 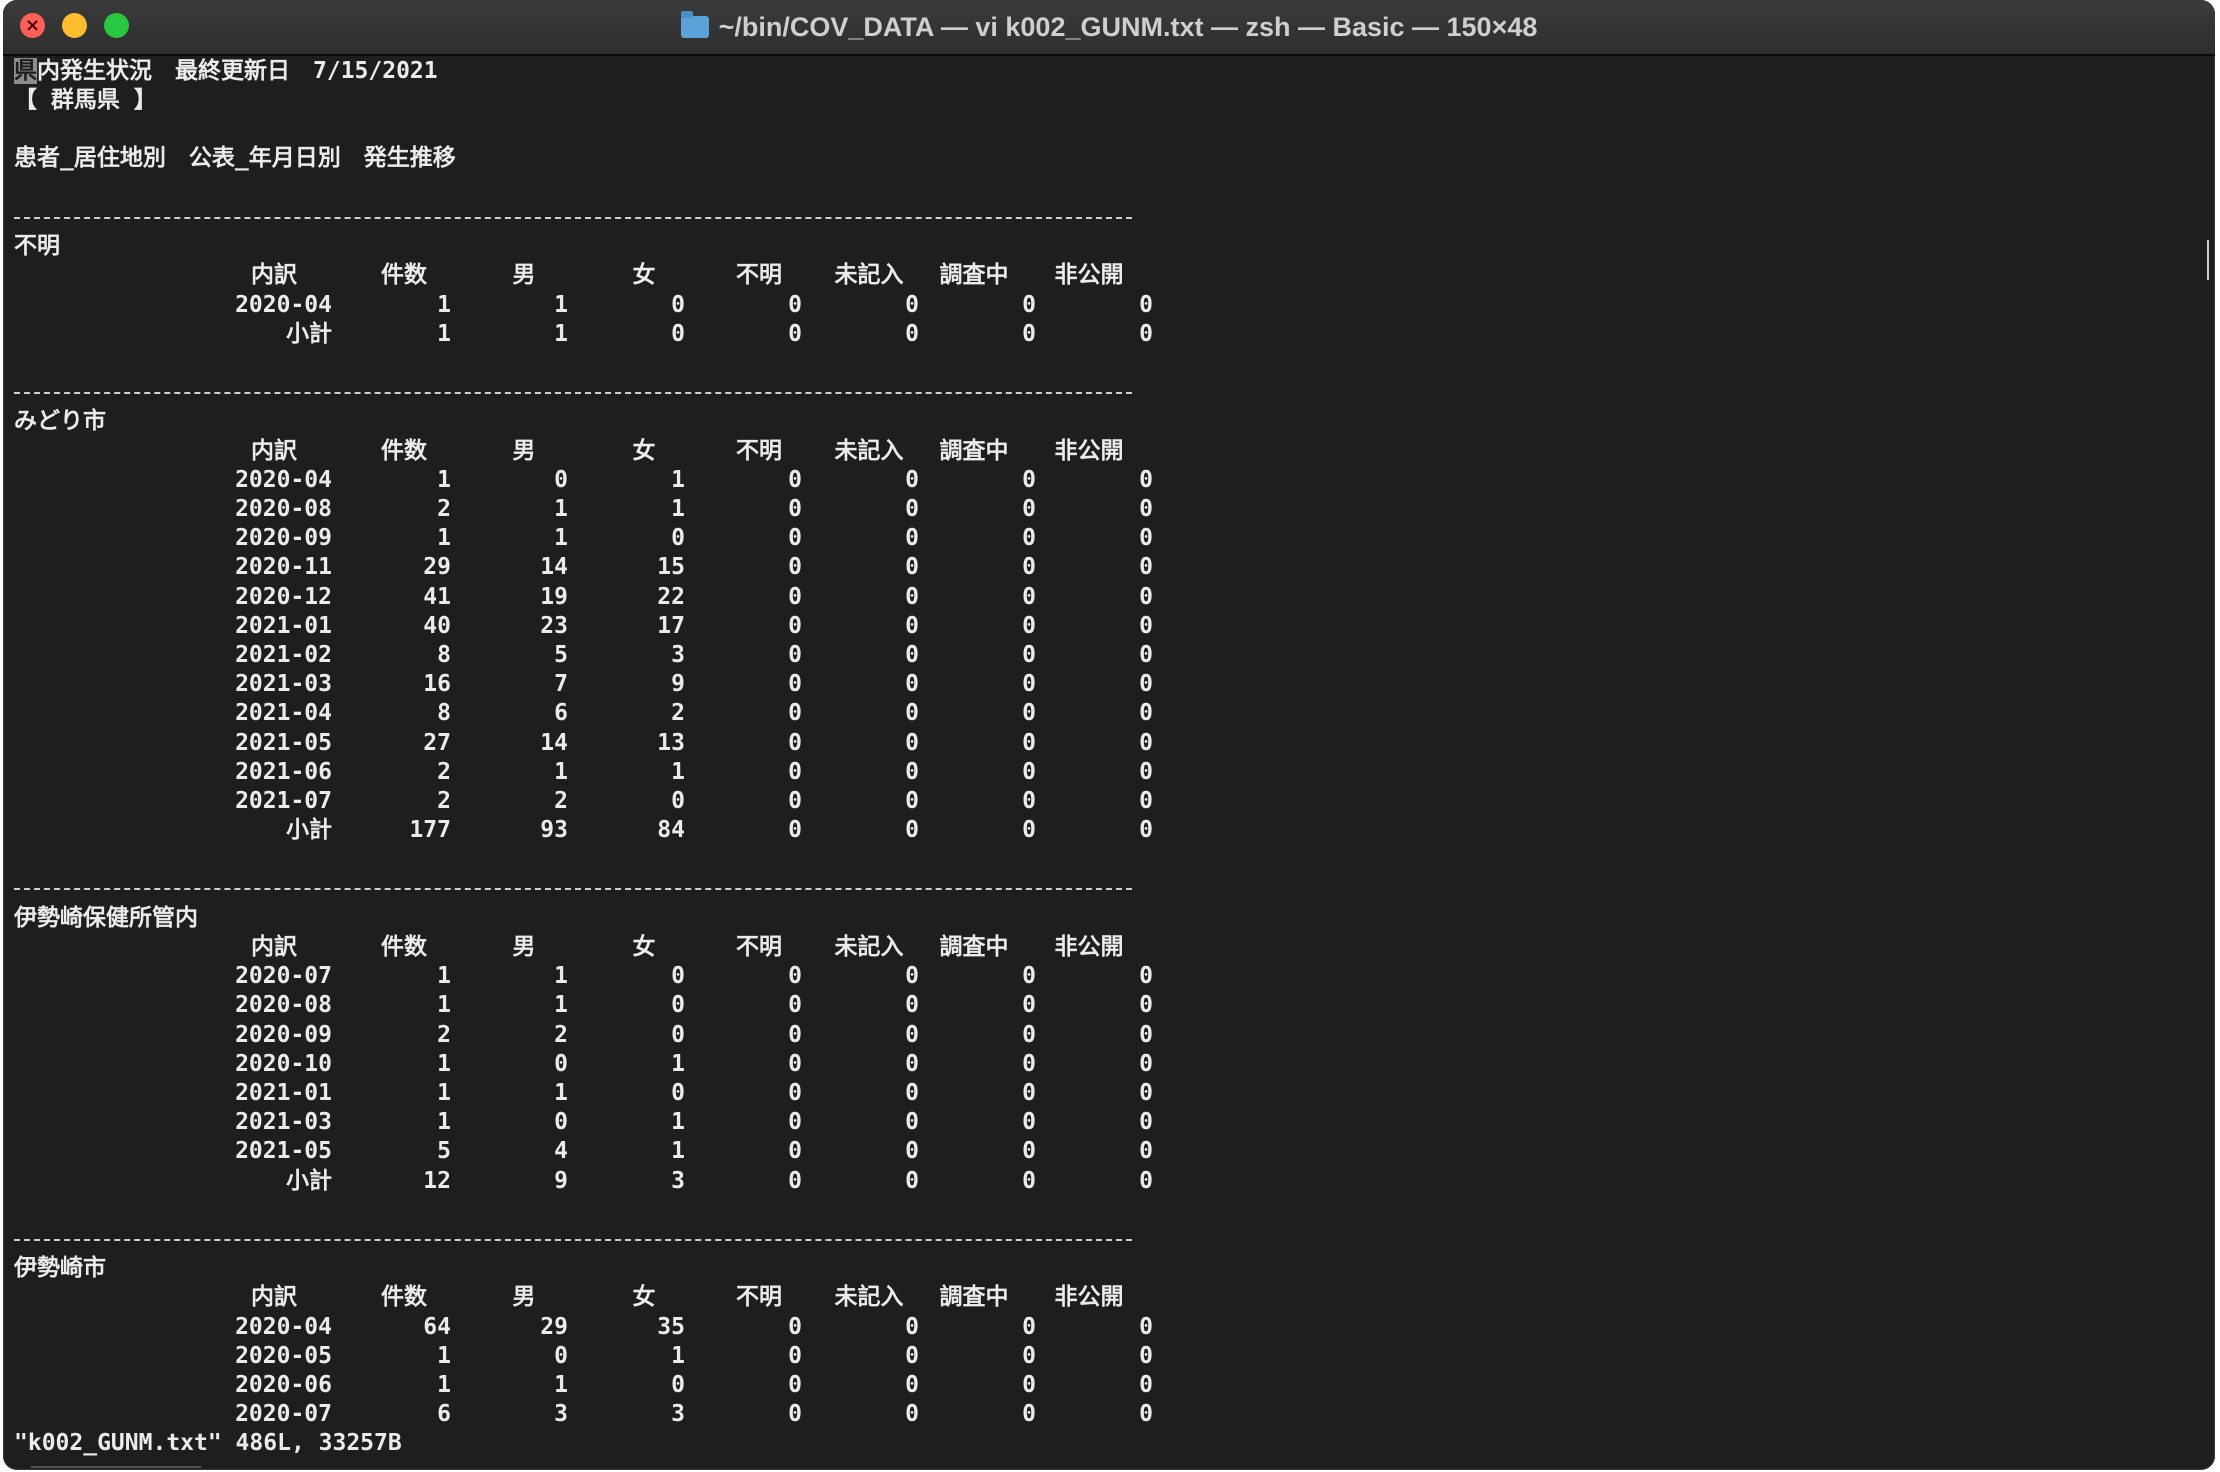 I want to click on table-row: 2021-01 40 23 17 0 0 0 0, so click(x=584, y=626).